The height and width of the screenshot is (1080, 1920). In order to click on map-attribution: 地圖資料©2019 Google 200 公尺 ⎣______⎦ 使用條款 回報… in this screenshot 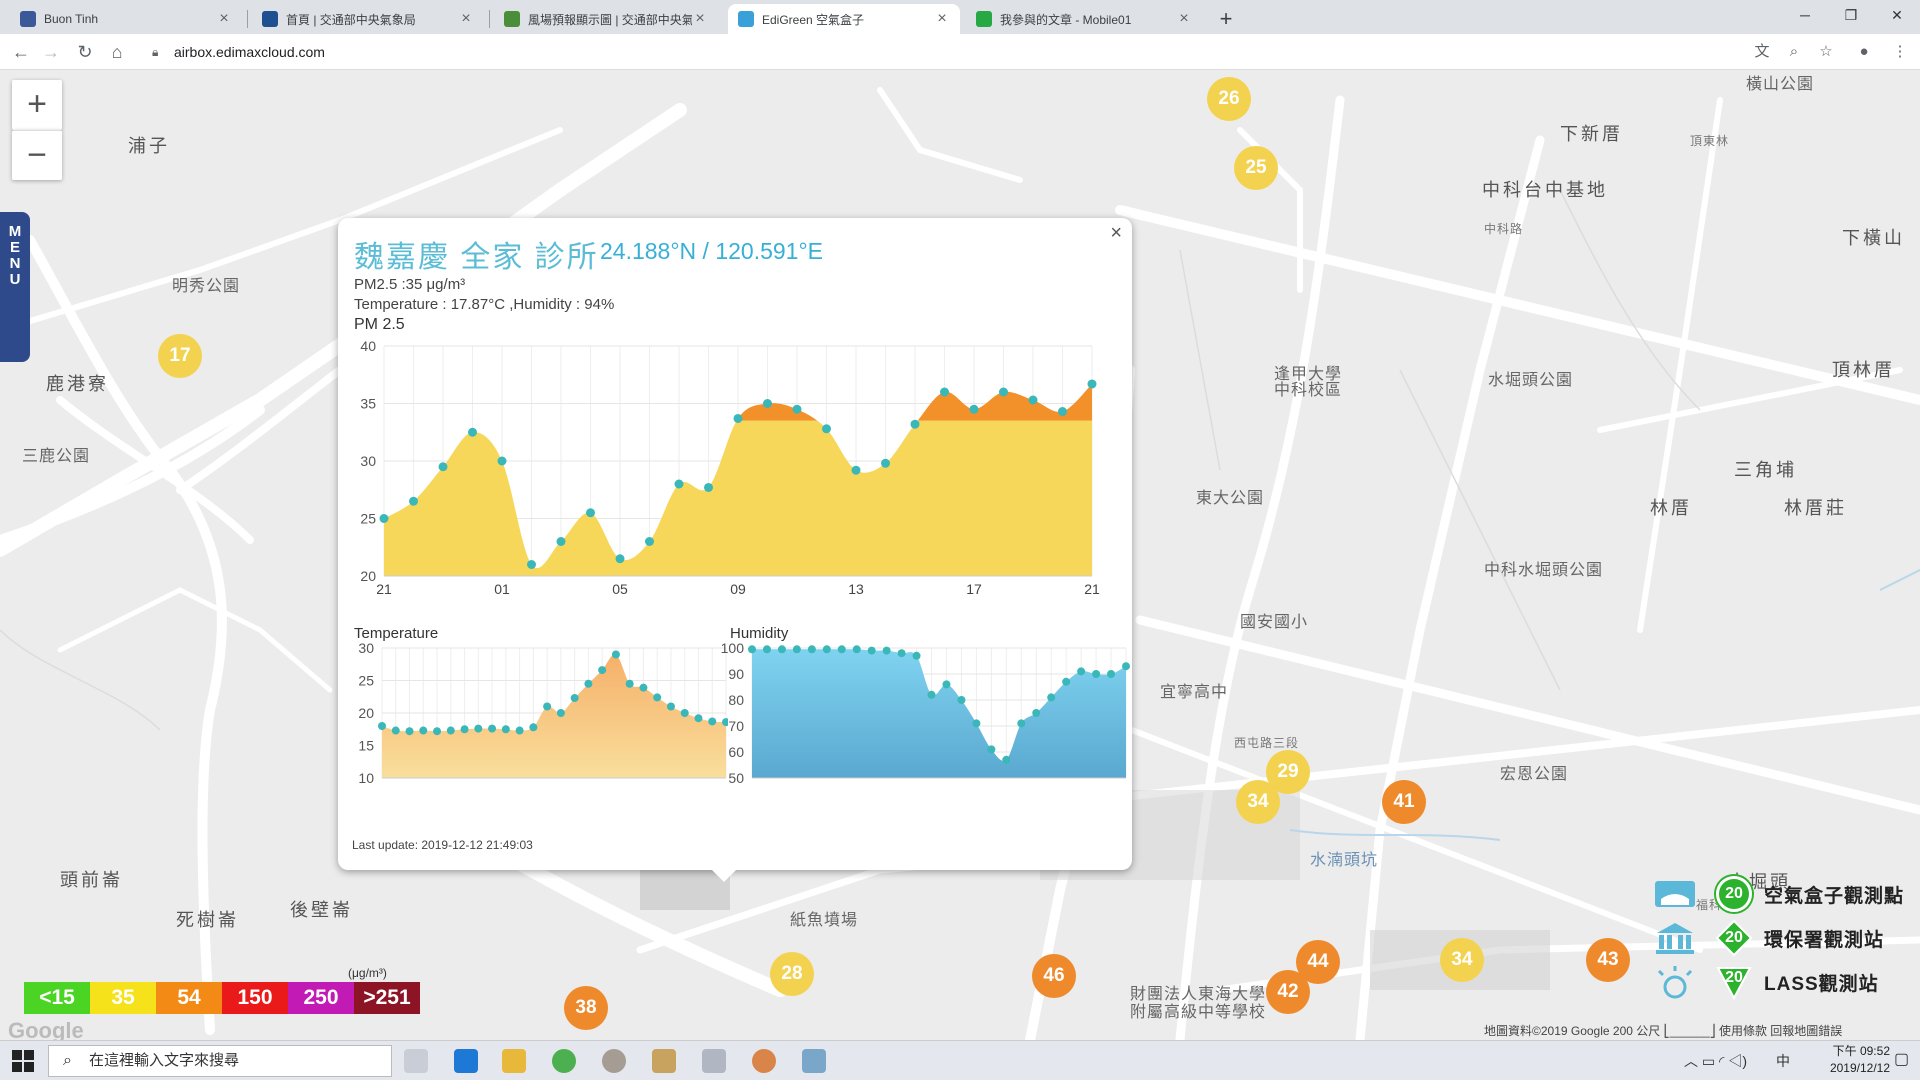, I will do `click(1663, 1030)`.